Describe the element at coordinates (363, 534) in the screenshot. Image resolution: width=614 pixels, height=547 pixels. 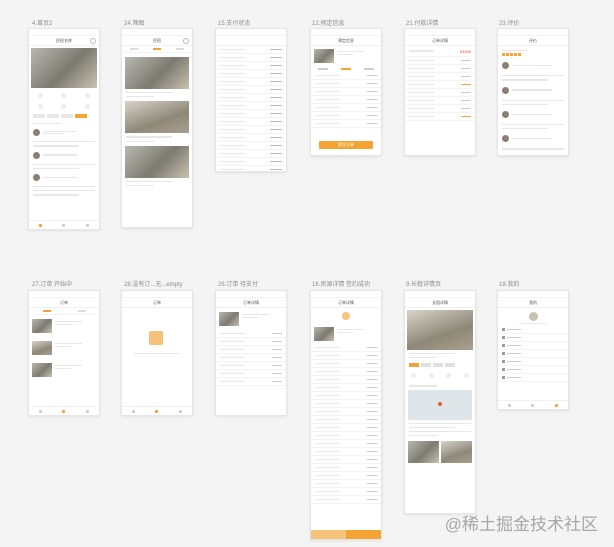
I see `primary-action-button` at that location.